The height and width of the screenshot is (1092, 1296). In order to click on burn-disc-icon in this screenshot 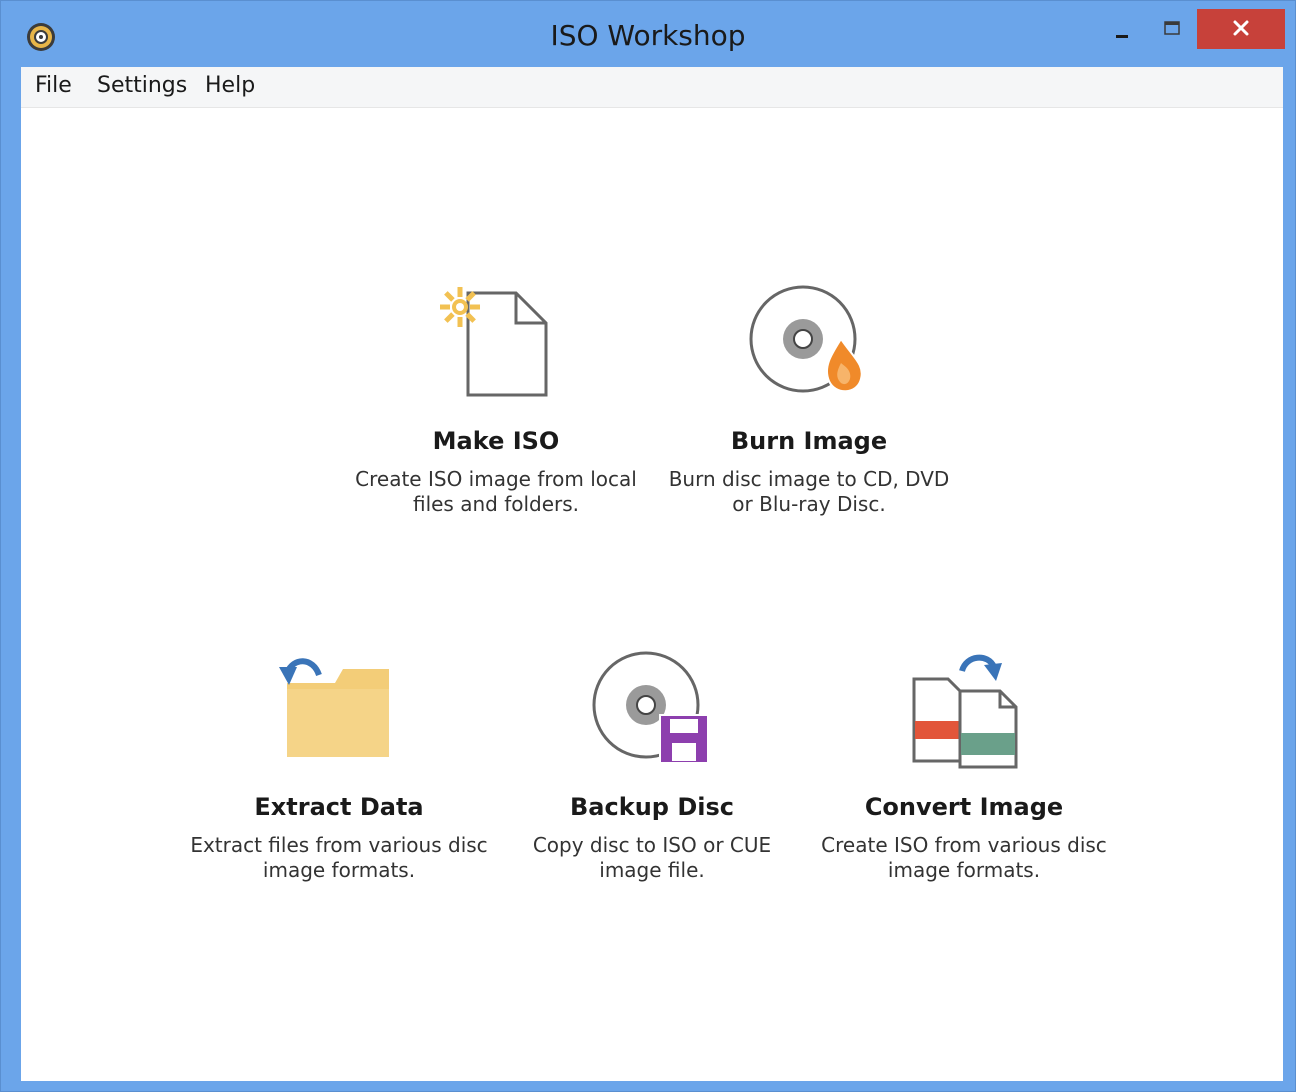, I will do `click(806, 339)`.